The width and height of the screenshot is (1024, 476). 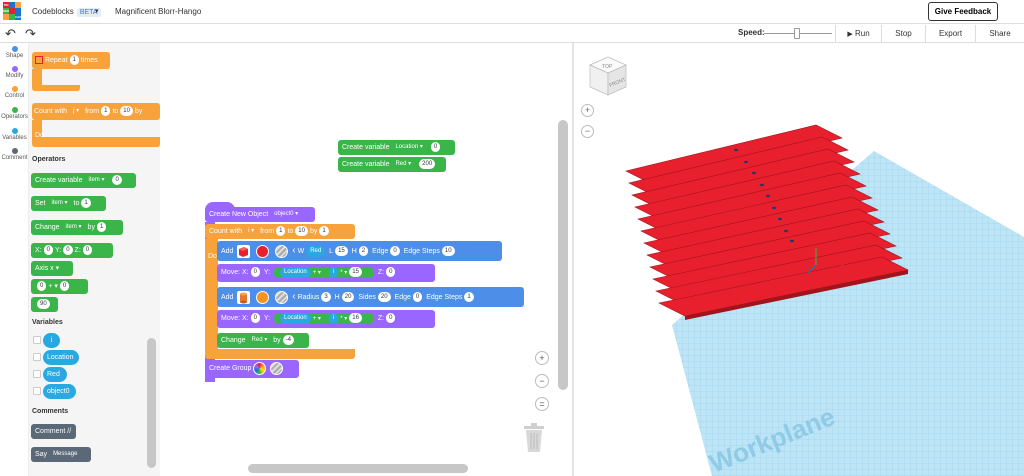 What do you see at coordinates (14, 92) in the screenshot?
I see `category-control: Control` at bounding box center [14, 92].